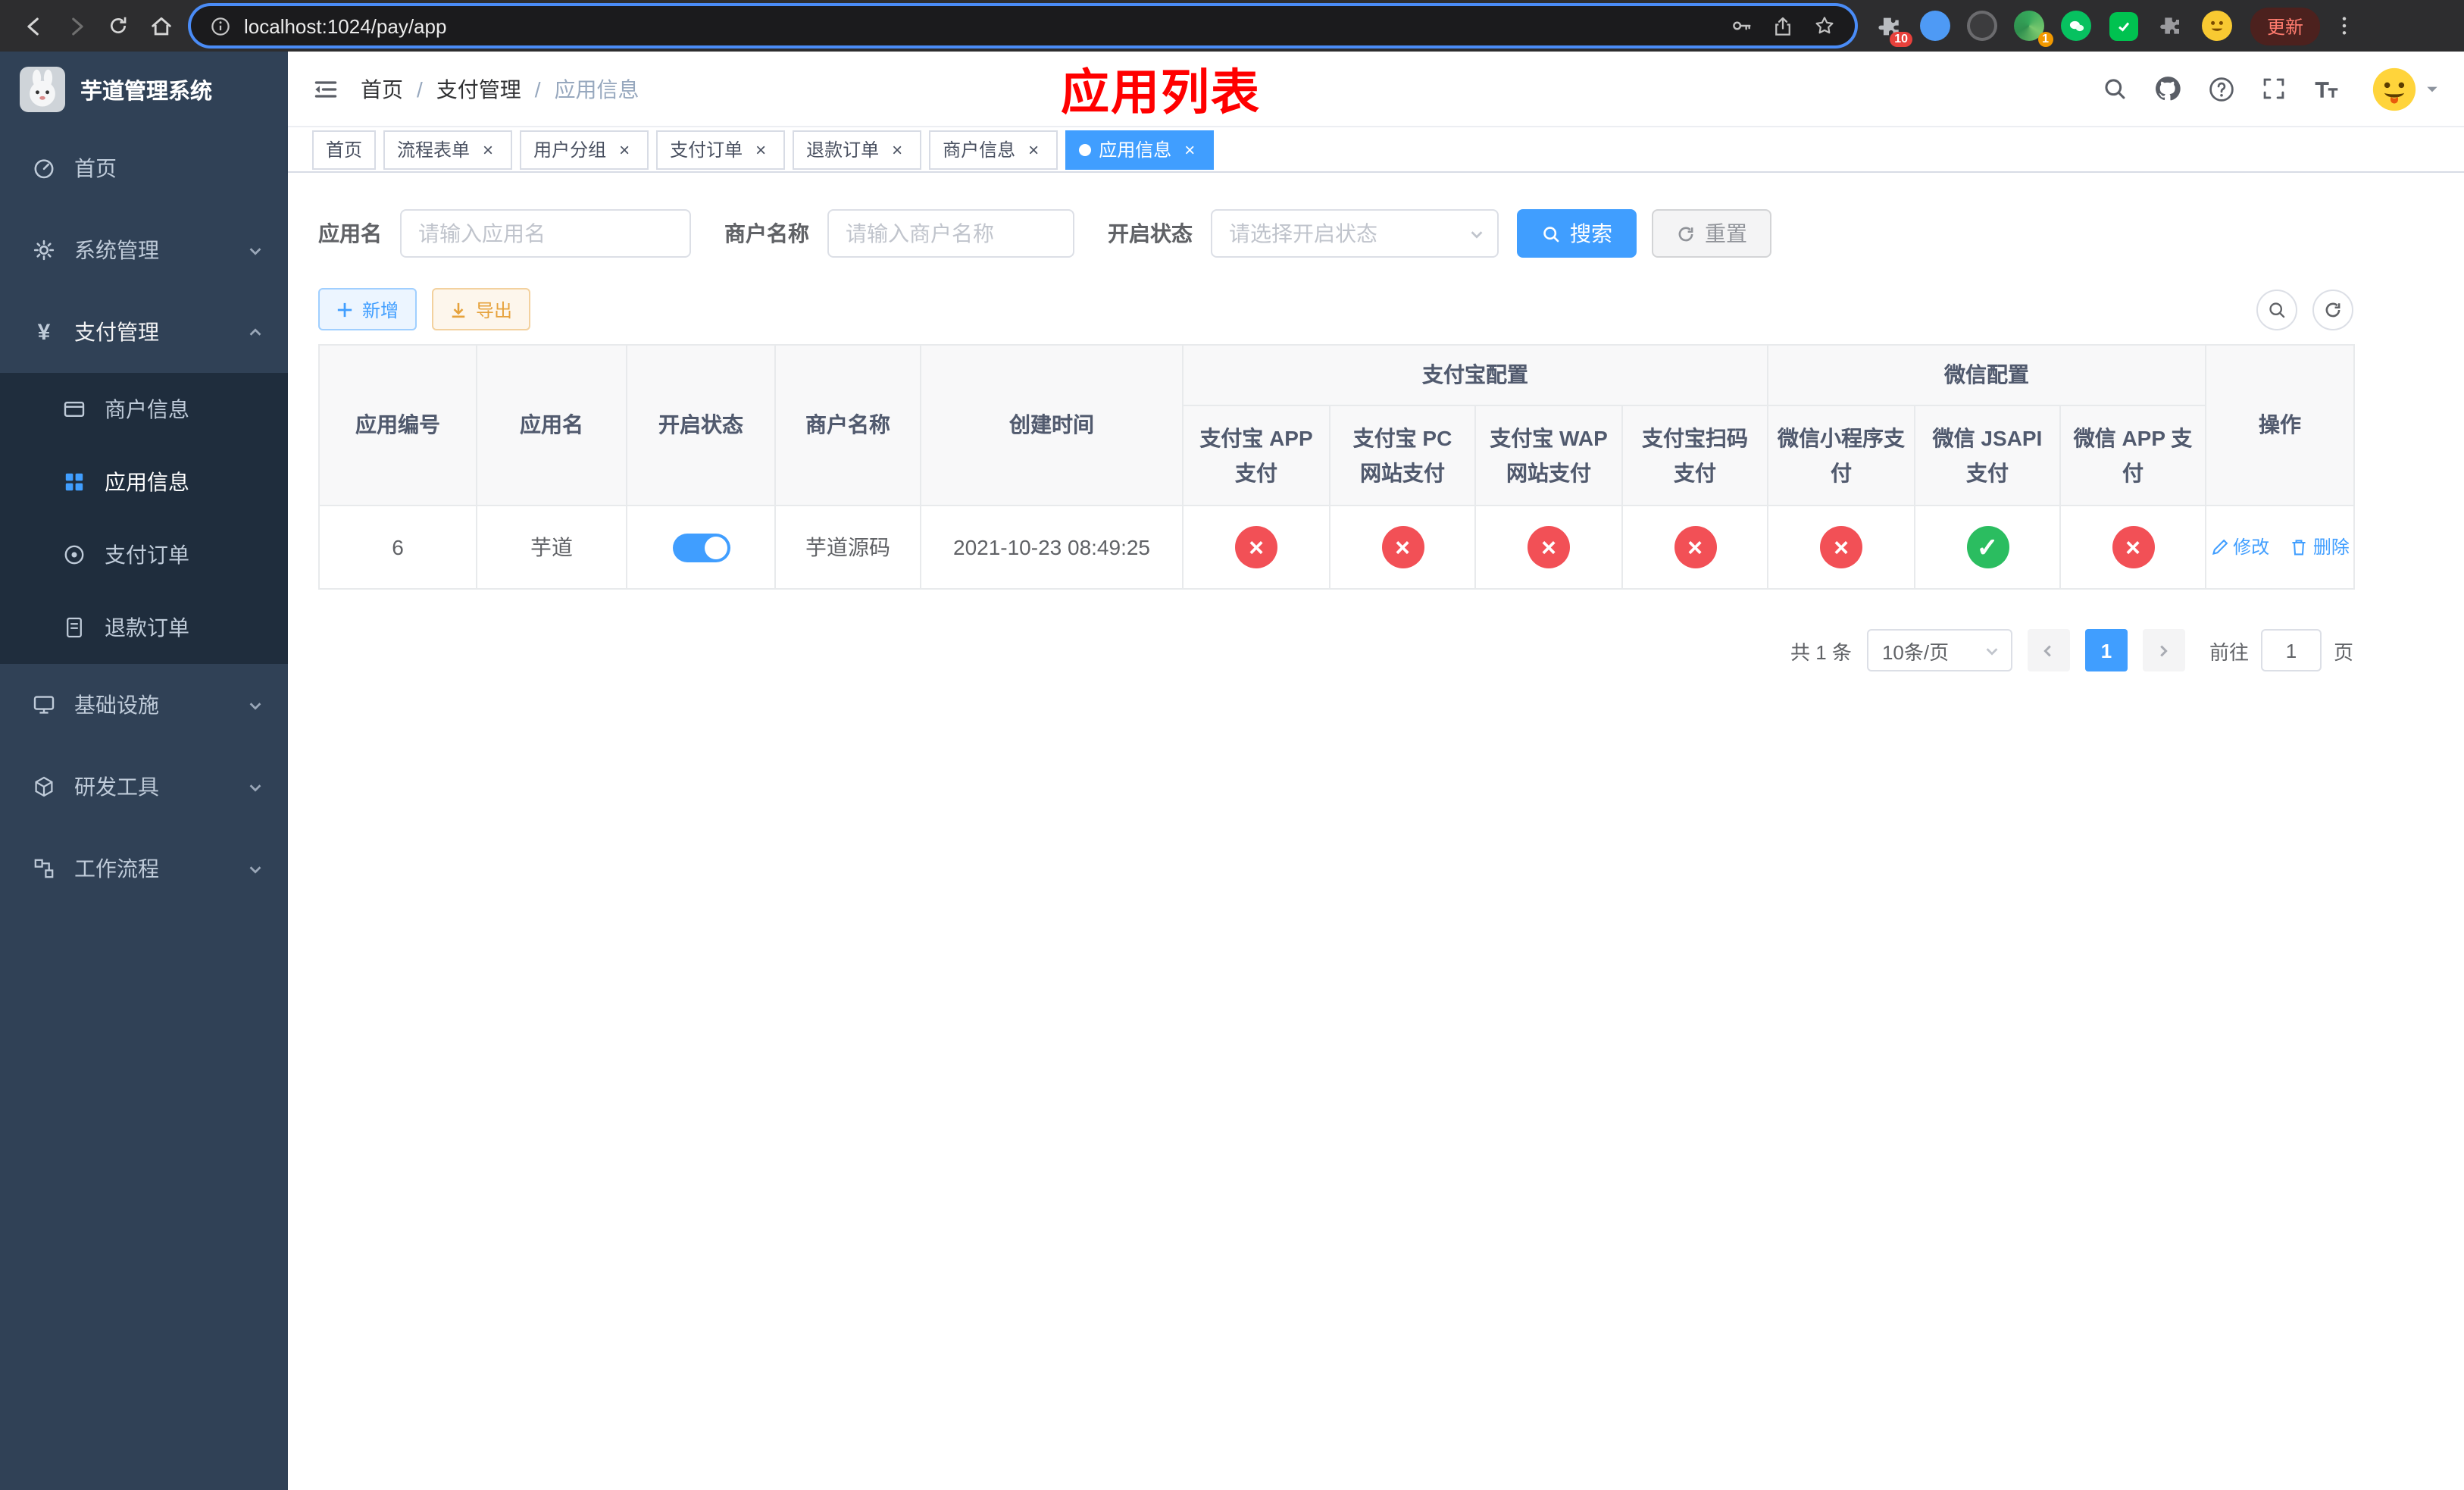  What do you see at coordinates (2219, 547) in the screenshot?
I see `pencil-icon` at bounding box center [2219, 547].